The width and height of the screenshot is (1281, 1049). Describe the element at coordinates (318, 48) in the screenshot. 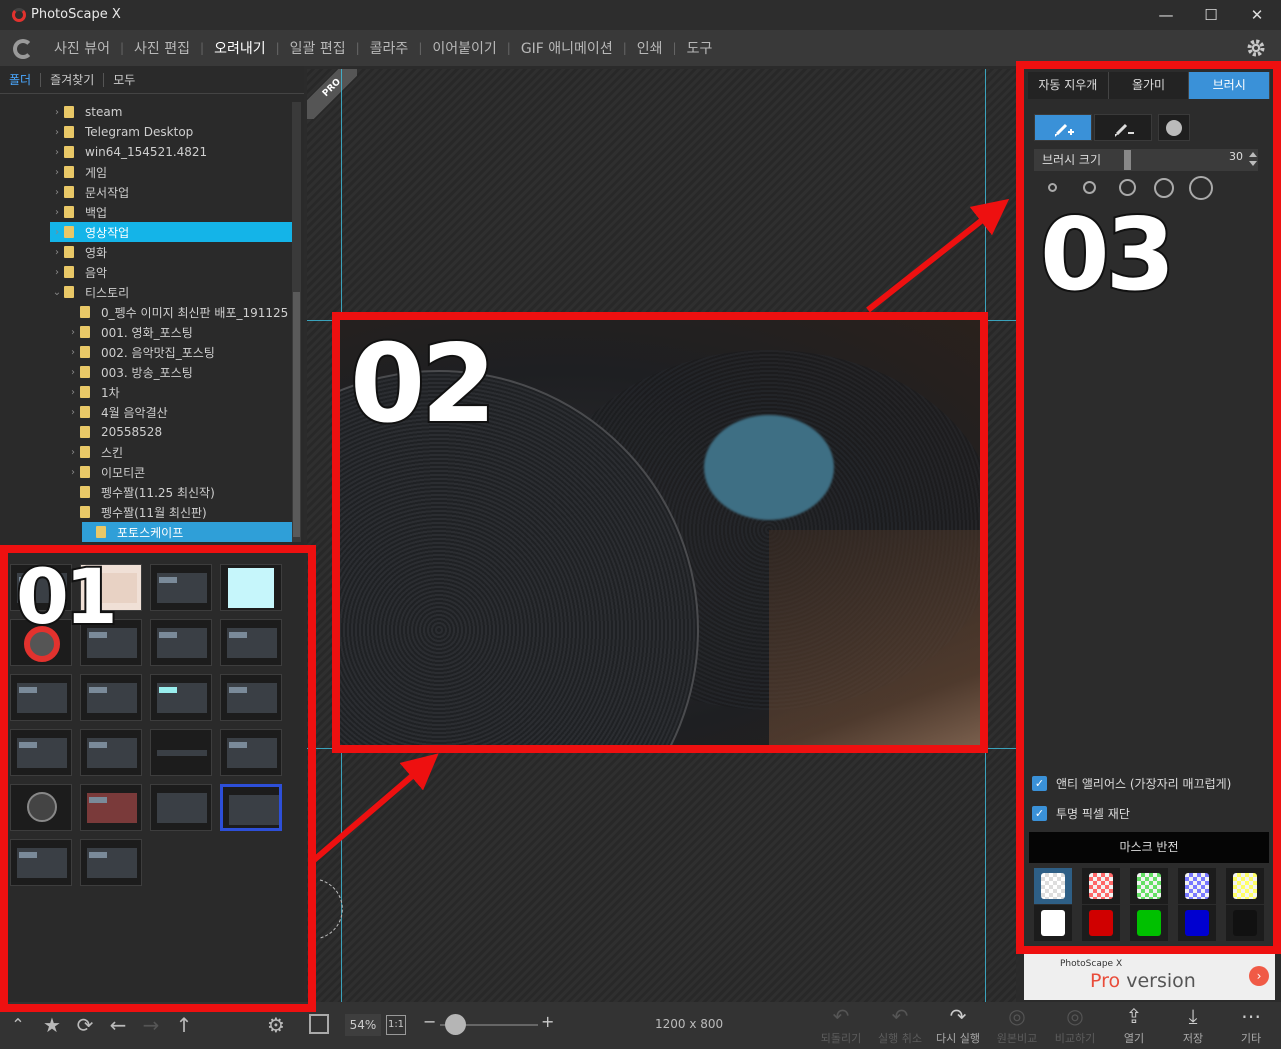

I see `menu-item: 일괄 편집` at that location.